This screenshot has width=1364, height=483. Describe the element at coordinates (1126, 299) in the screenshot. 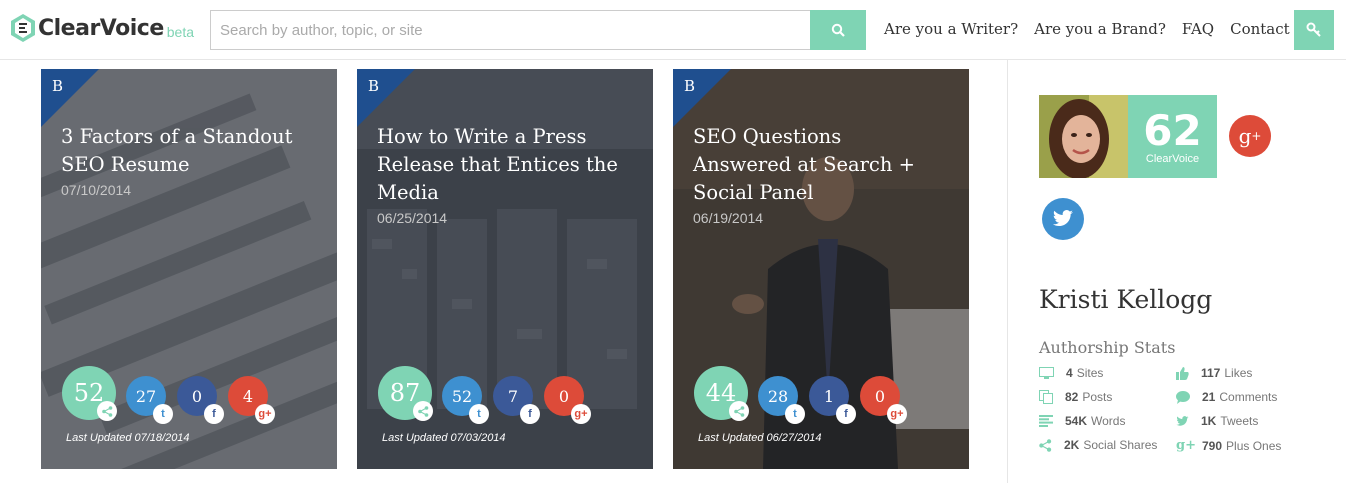

I see `author-name: Kristi Kellogg` at that location.